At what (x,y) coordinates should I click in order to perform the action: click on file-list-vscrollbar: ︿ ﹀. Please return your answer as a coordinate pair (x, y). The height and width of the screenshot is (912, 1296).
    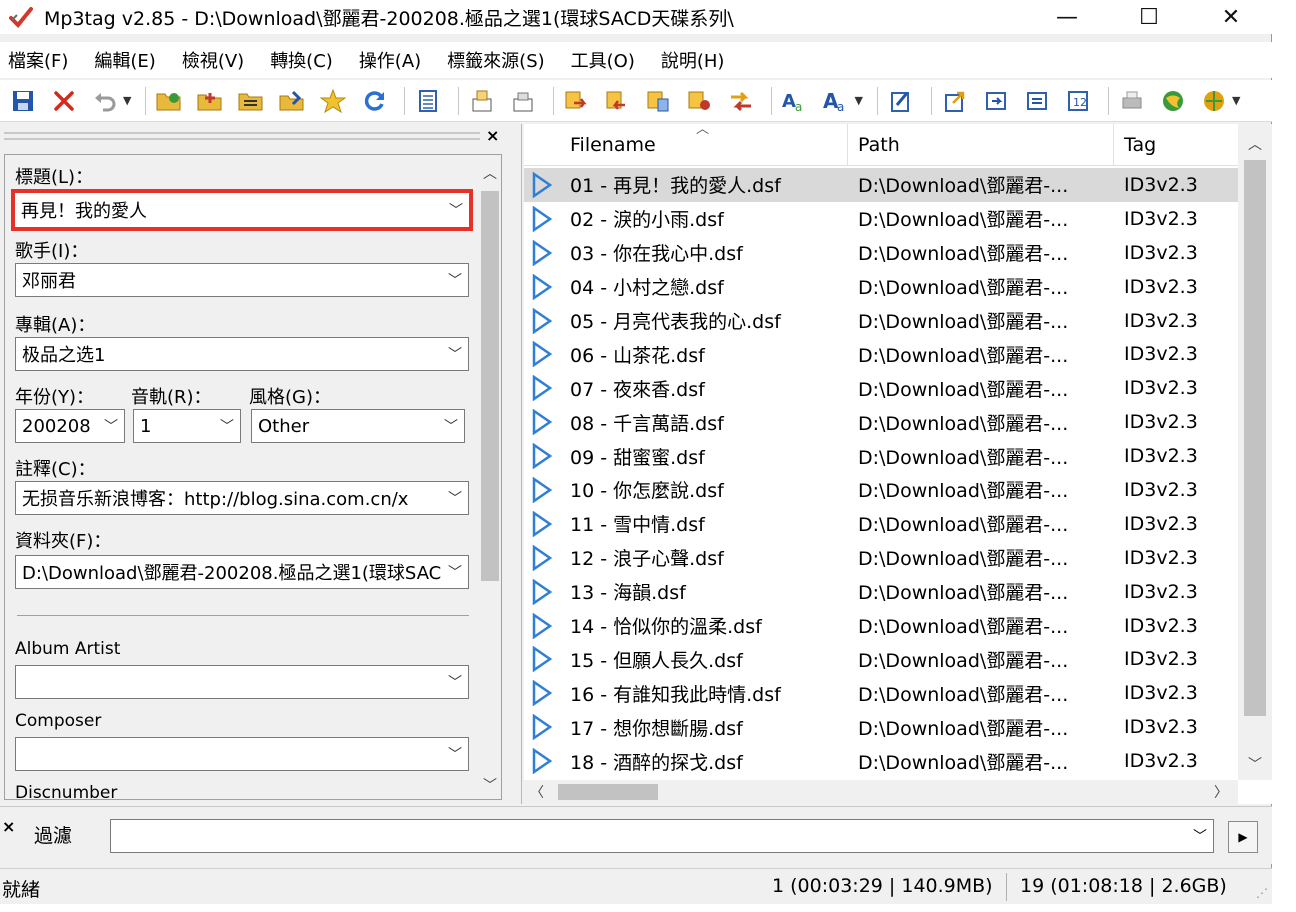
    Looking at the image, I should click on (1255, 452).